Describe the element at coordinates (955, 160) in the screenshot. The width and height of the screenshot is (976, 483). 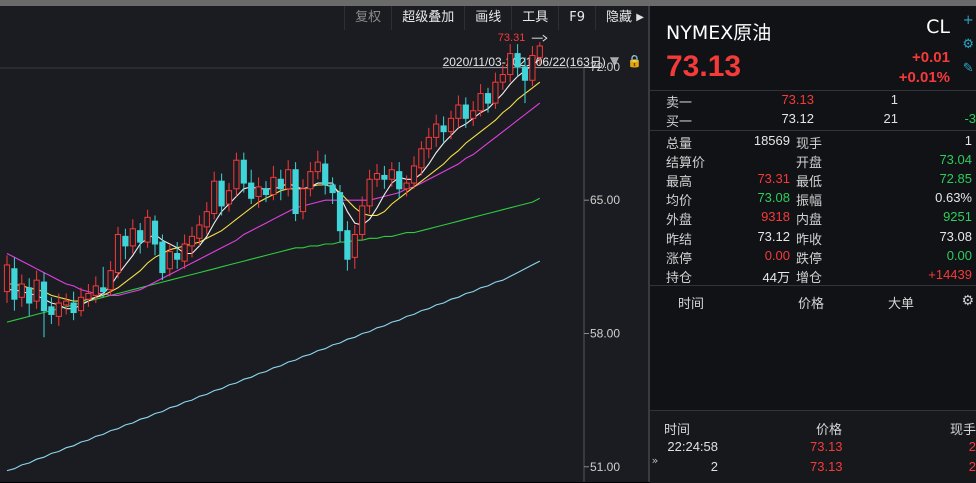
I see `stat-value: 73.04` at that location.